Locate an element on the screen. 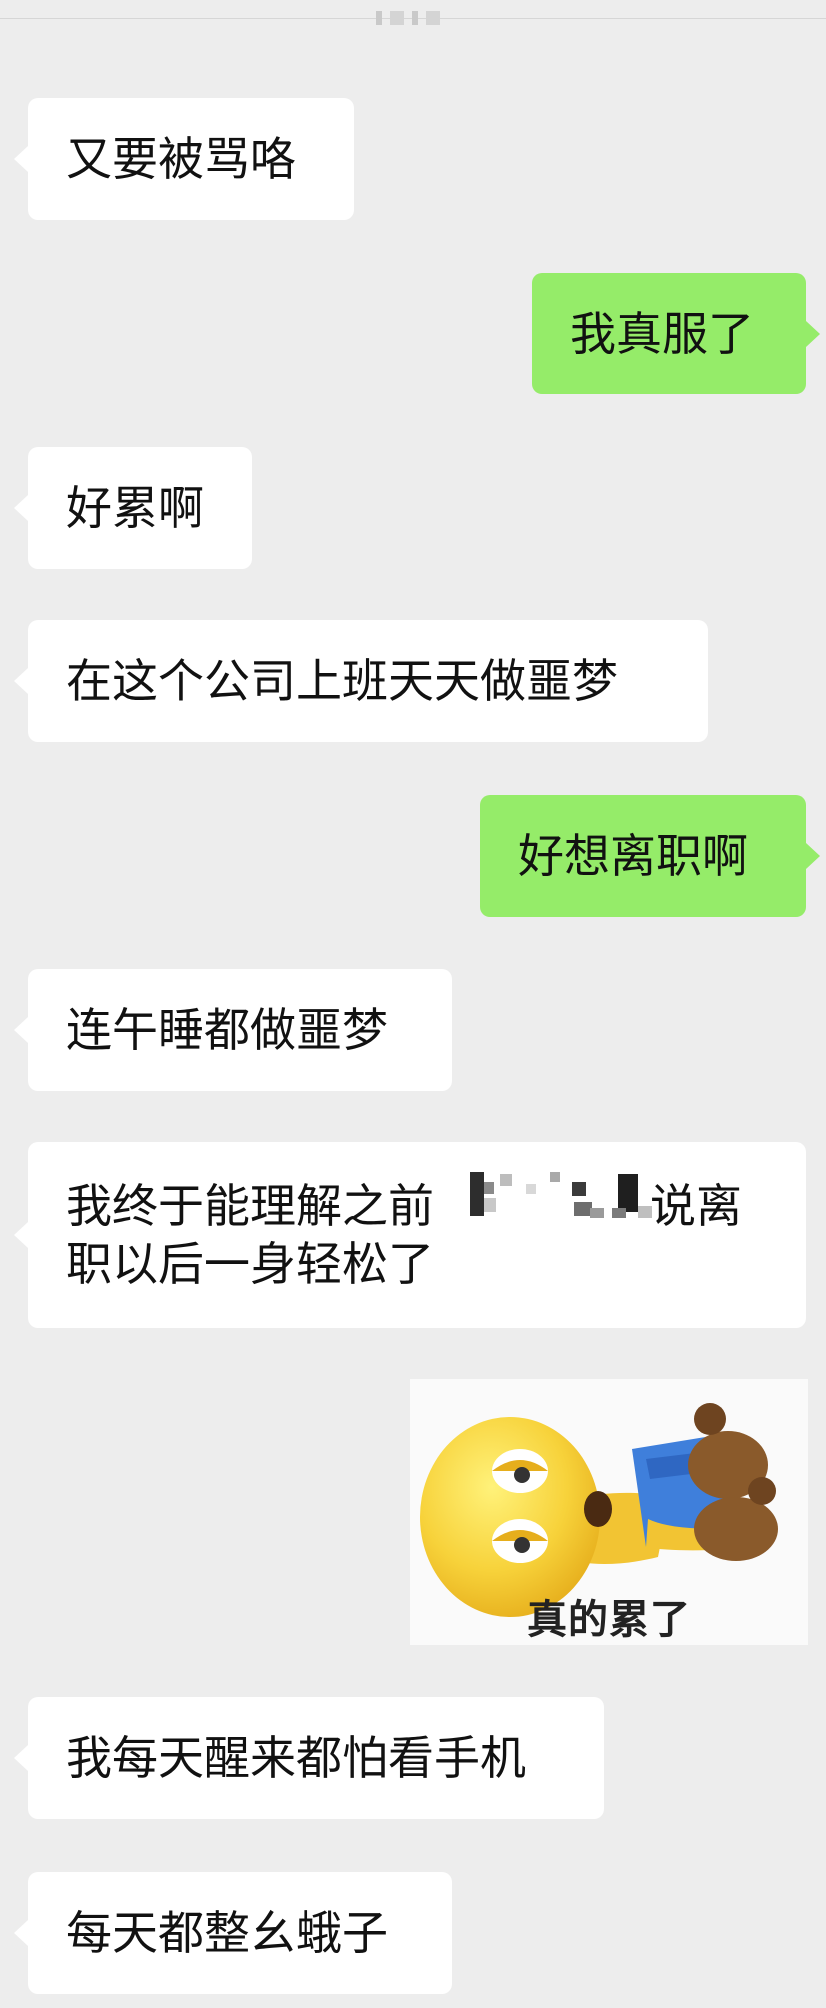 The height and width of the screenshot is (2008, 826). message-bubble-incoming: 每天都整幺蛾子 is located at coordinates (233, 1933).